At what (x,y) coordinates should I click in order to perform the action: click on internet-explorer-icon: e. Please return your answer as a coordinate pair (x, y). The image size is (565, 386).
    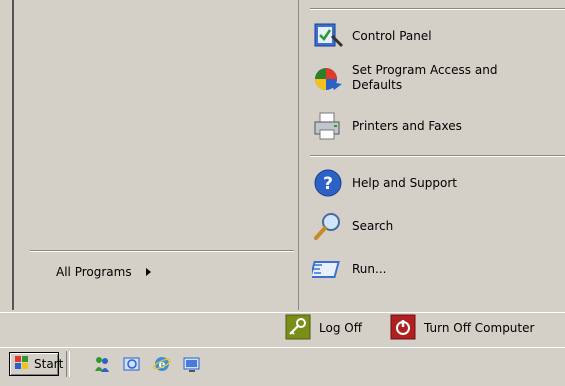
    Looking at the image, I should click on (162, 364).